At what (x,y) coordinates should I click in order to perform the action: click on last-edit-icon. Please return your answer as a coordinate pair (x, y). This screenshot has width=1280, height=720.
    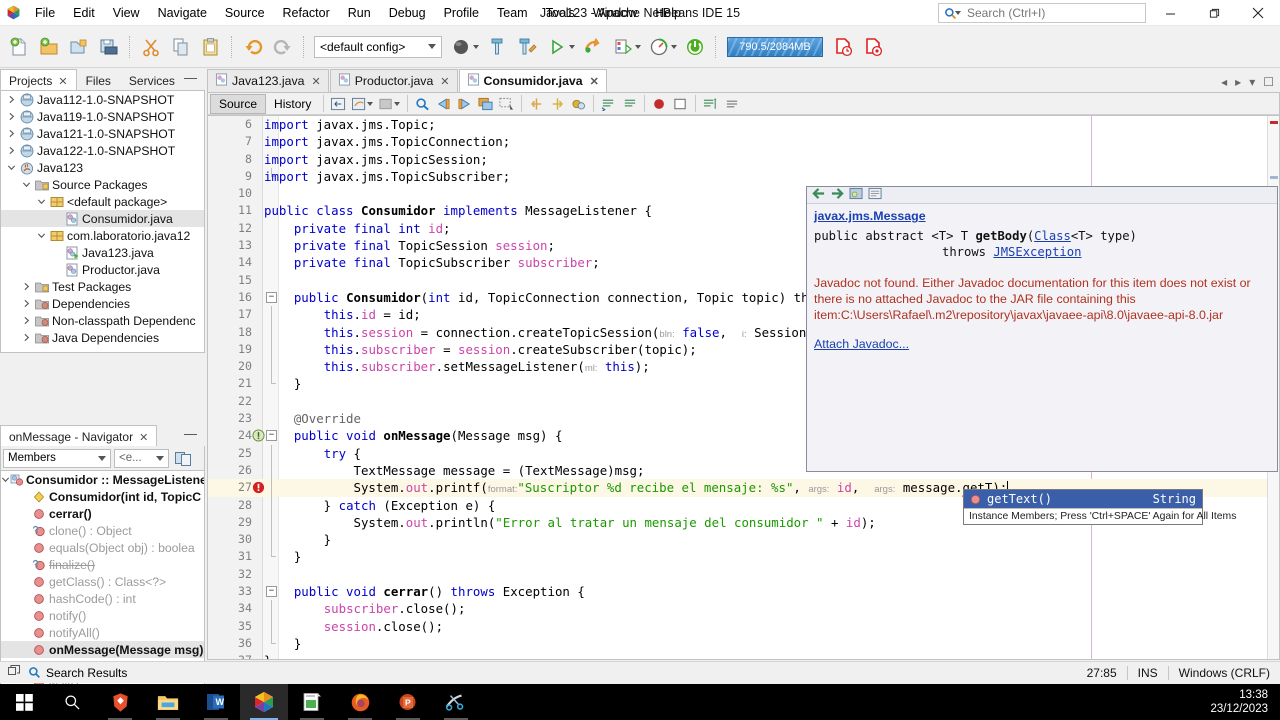
    Looking at the image, I should click on (338, 104).